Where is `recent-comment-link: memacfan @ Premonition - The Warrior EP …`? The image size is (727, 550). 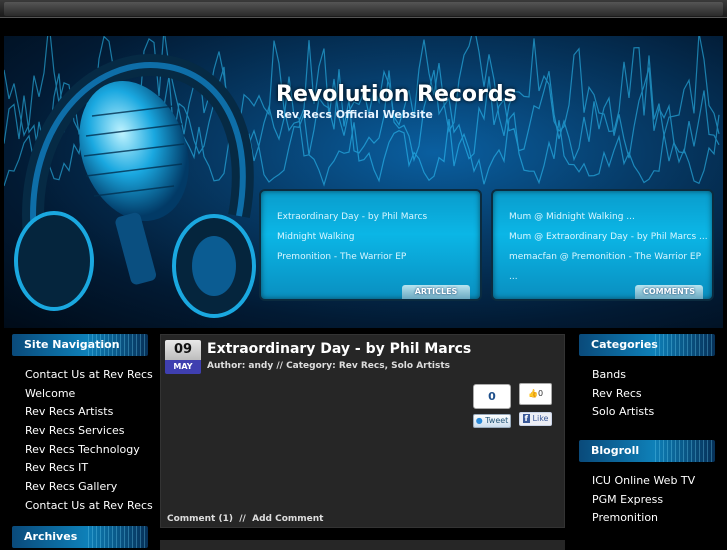
recent-comment-link: memacfan @ Premonition - The Warrior EP … is located at coordinates (610, 264).